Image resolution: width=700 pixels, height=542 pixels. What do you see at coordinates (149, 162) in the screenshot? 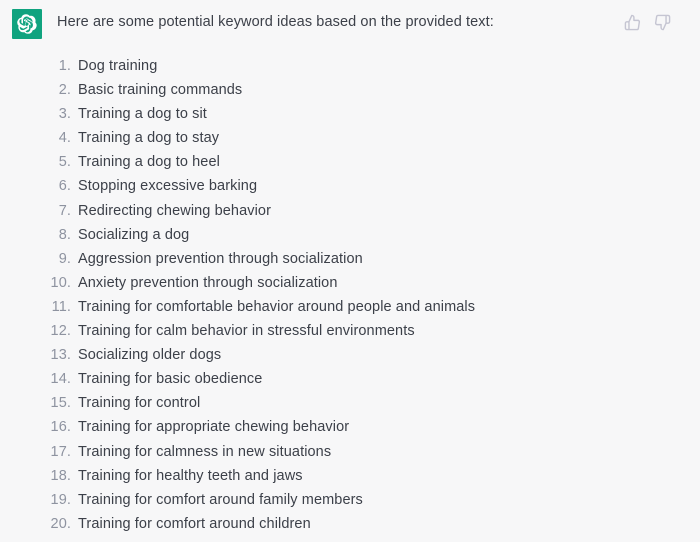
I see `list-item-label: Training a dog to heel` at bounding box center [149, 162].